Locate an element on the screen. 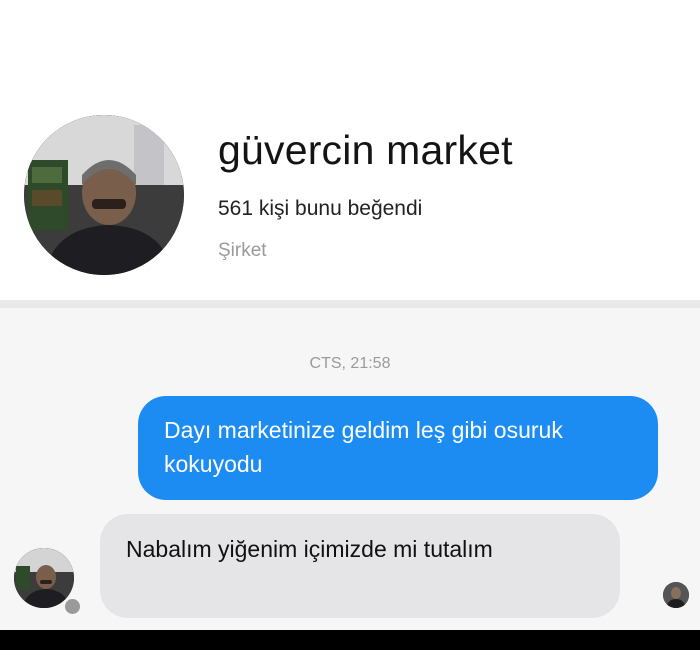 The height and width of the screenshot is (650, 700). profile-avatar is located at coordinates (104, 195).